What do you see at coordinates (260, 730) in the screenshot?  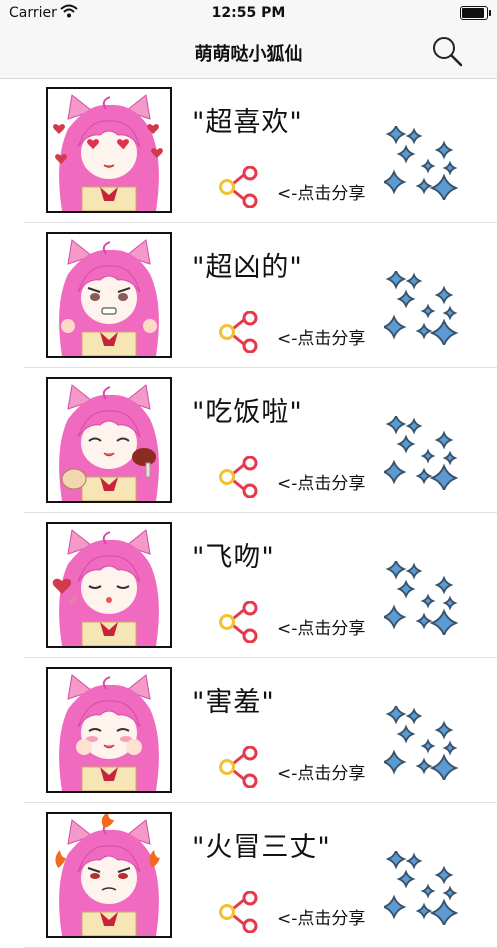 I see `sticker-row: "害羞" <-点击分享` at bounding box center [260, 730].